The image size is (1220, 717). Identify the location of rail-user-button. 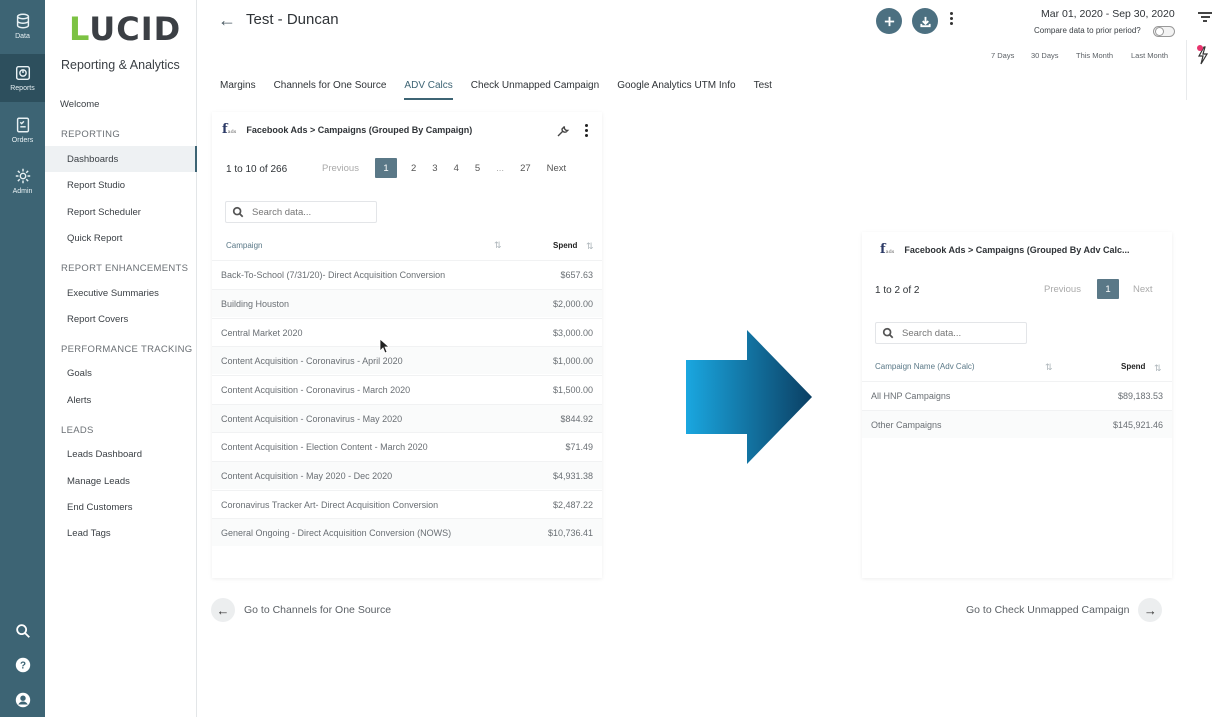
(22, 700).